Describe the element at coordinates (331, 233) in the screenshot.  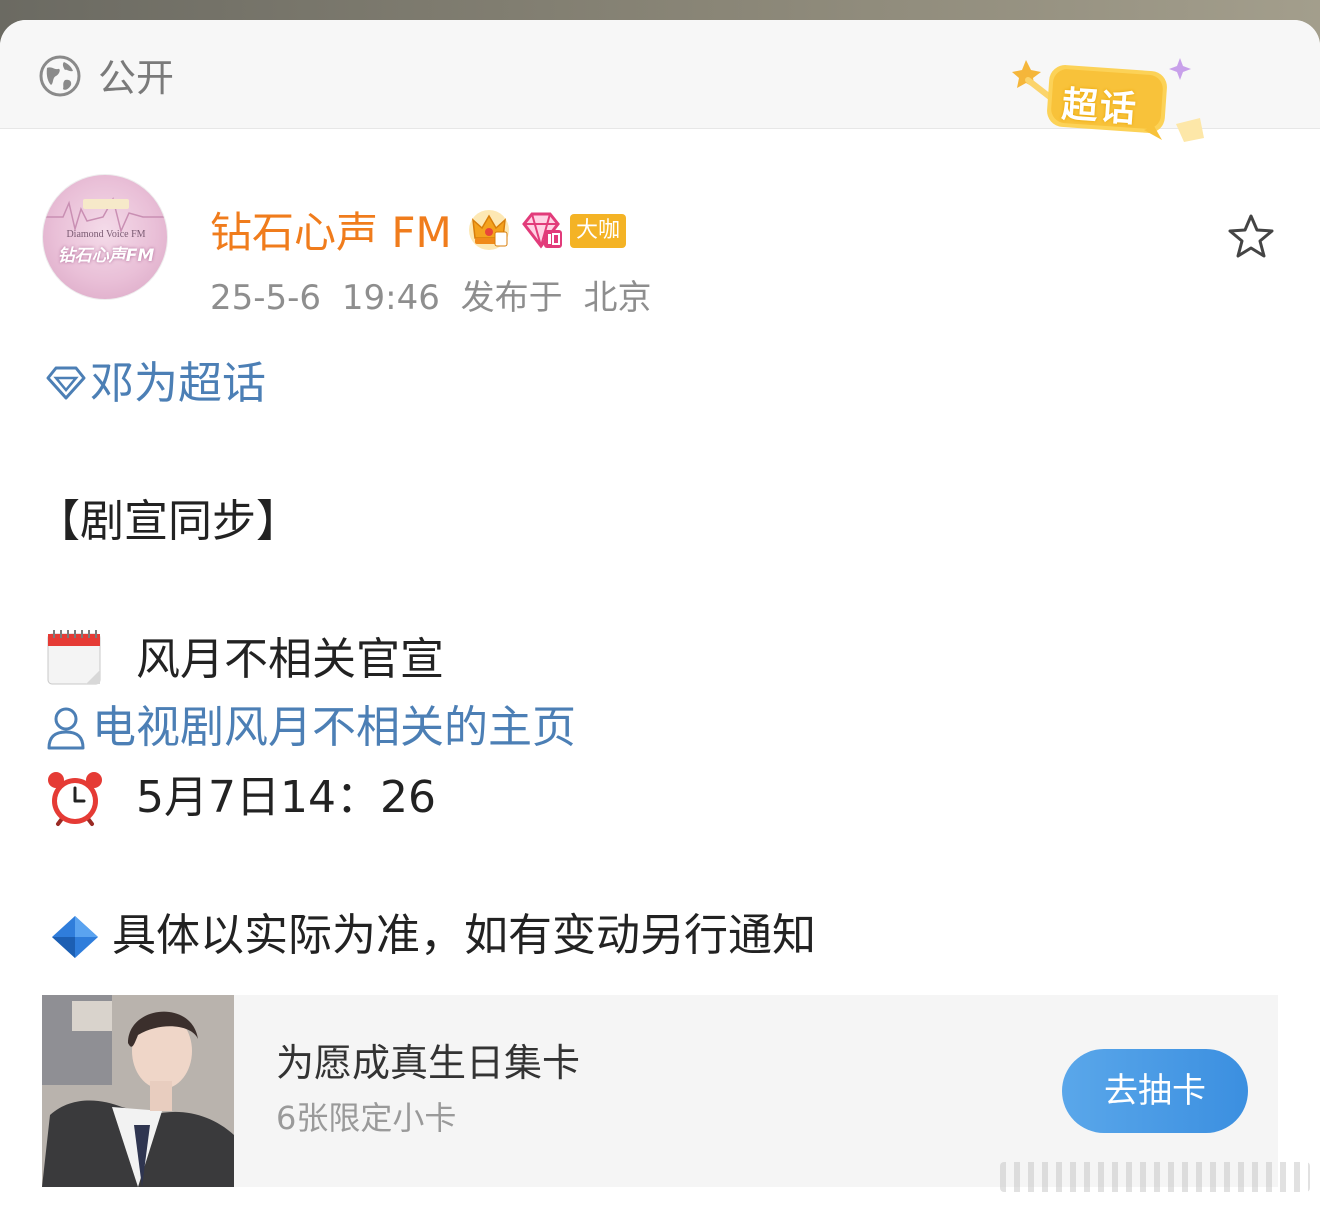
I see `username: 钻石心声 FM` at that location.